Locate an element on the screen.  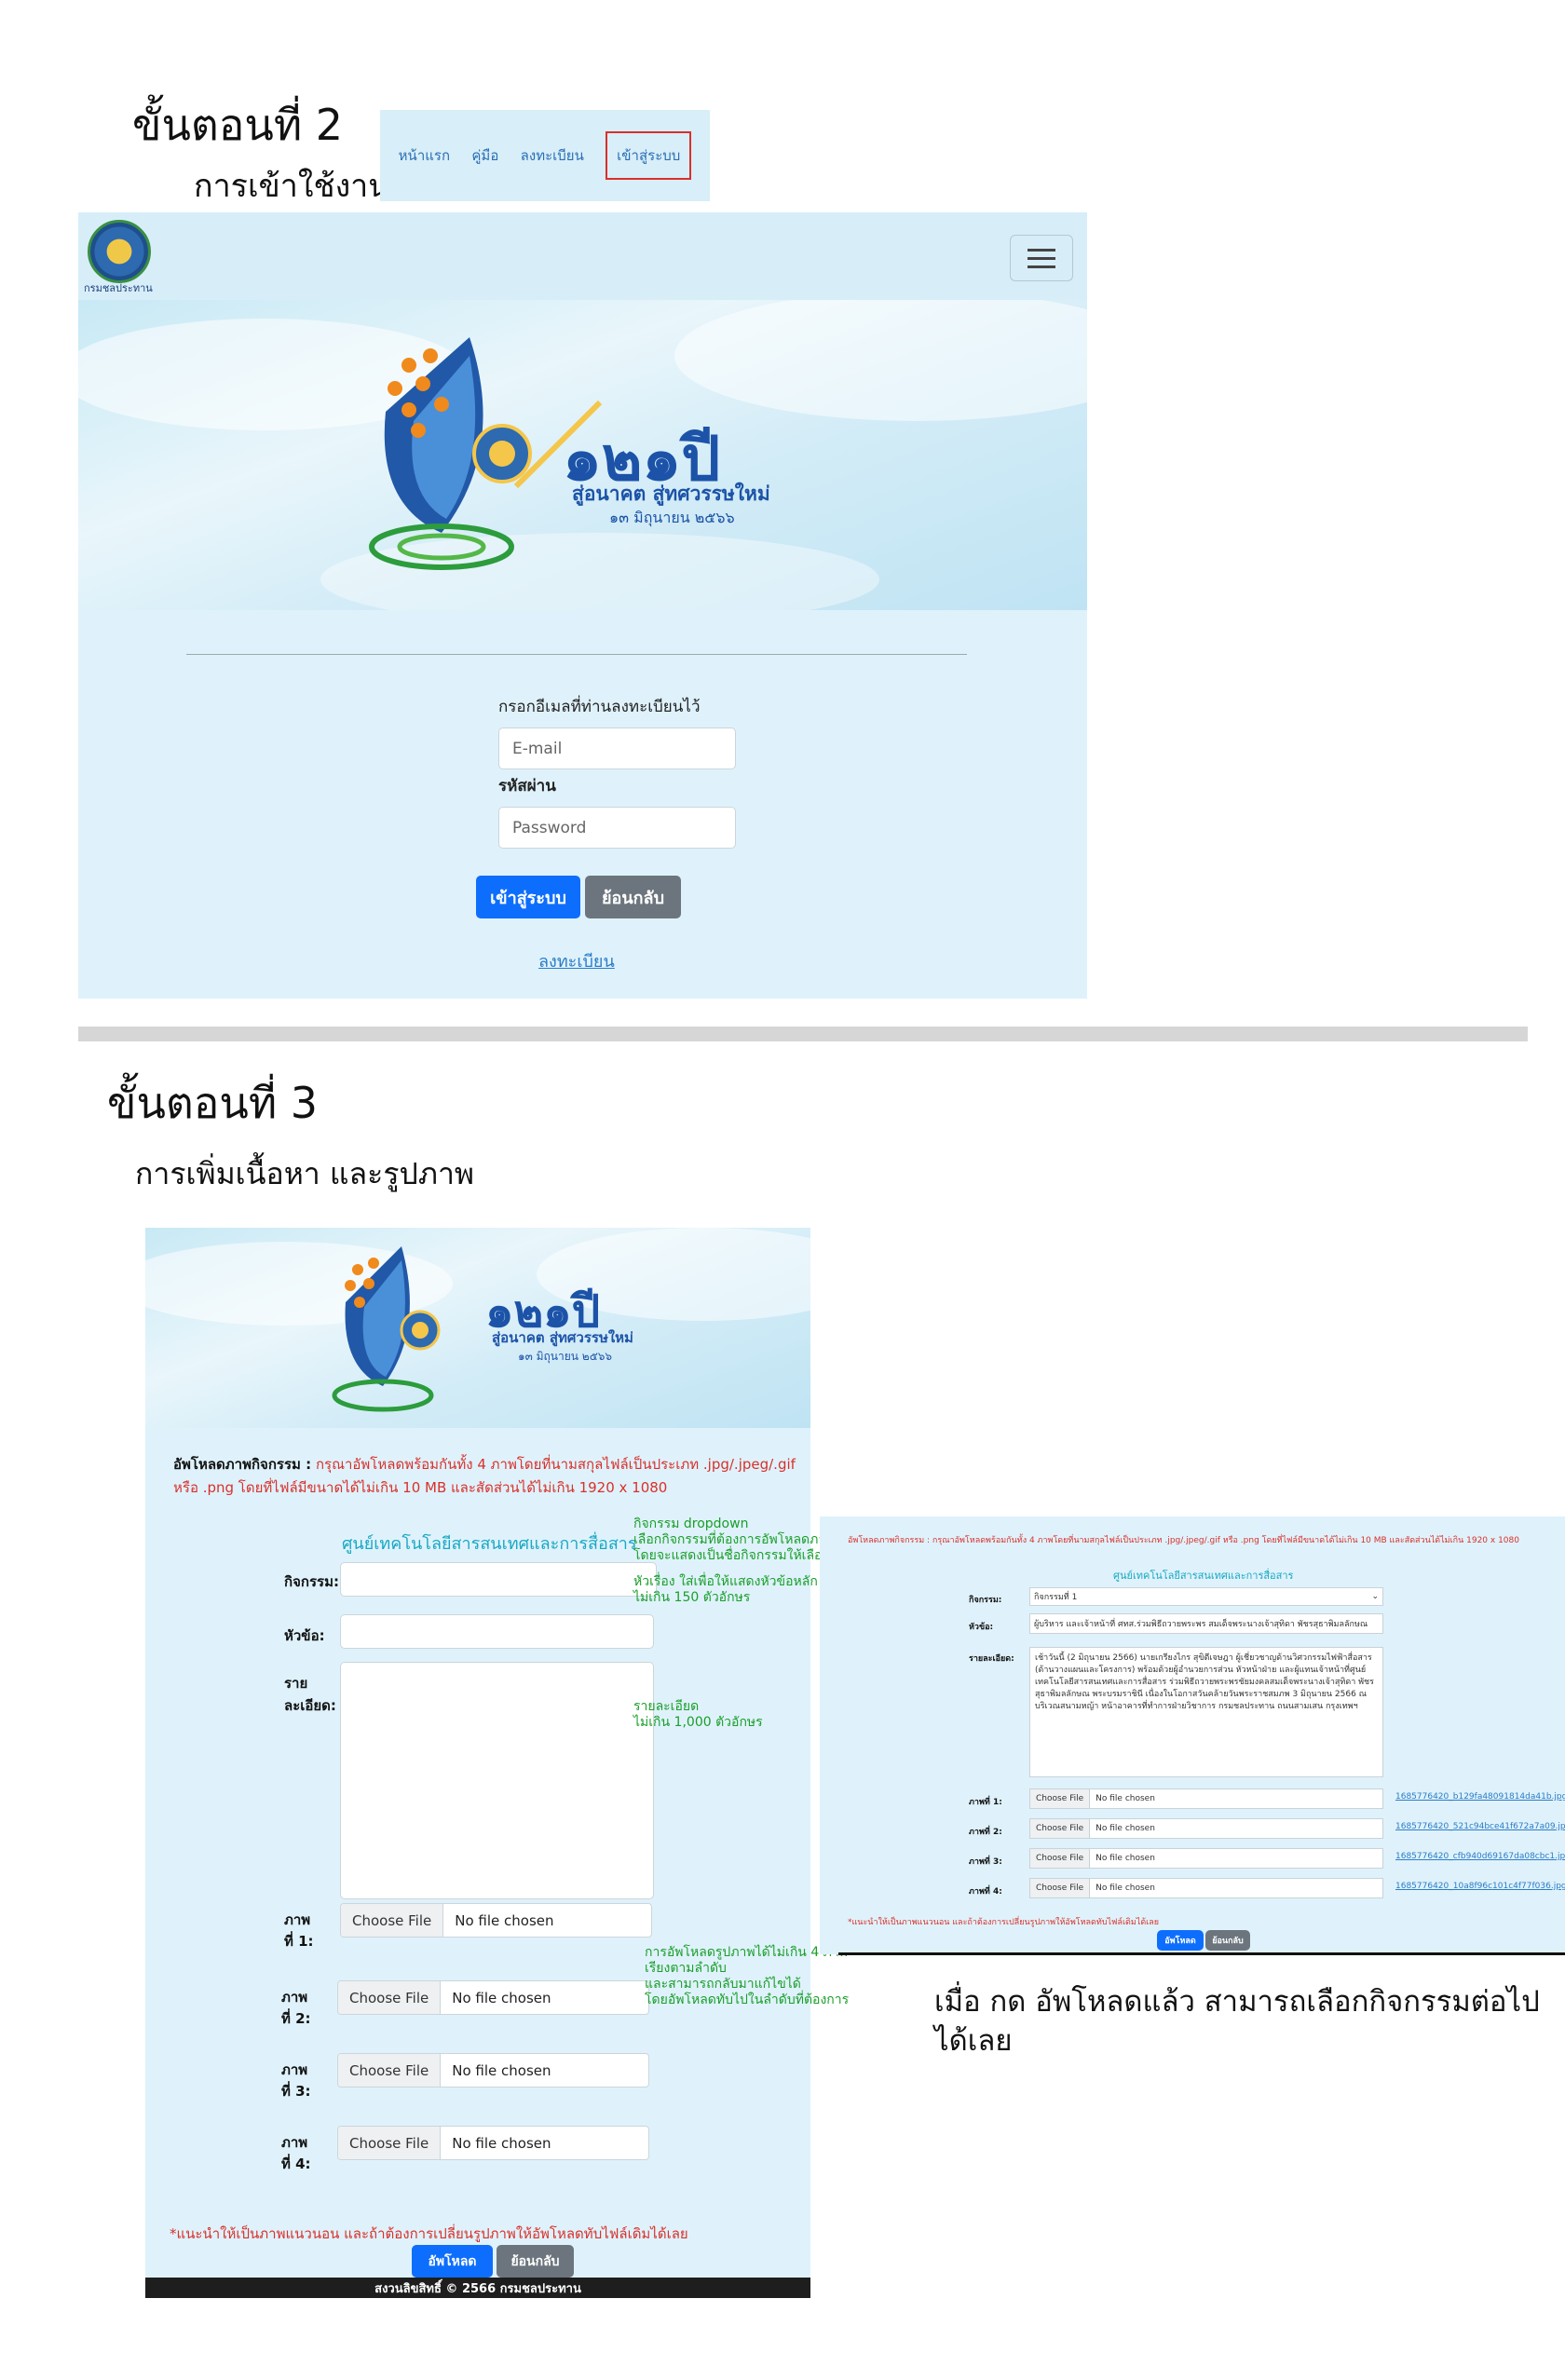
image4-file-input: Choose File No file chosen is located at coordinates (493, 2143).